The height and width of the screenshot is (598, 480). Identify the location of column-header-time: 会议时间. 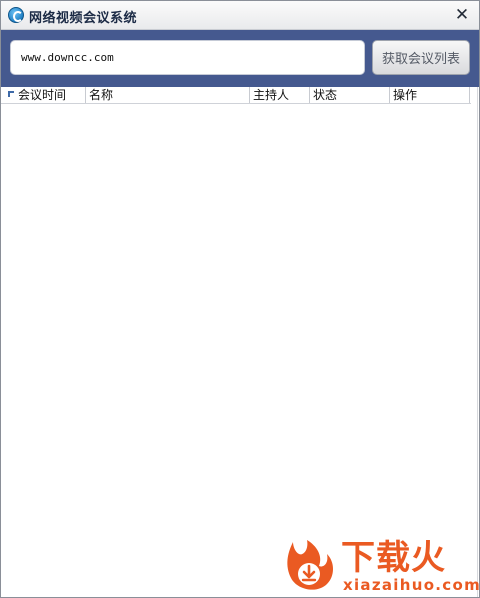
(45, 95).